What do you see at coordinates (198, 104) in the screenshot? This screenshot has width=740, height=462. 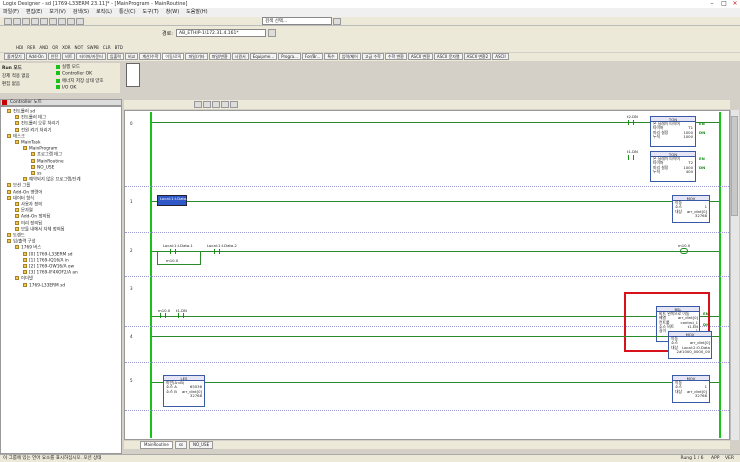 I see `zoom-in-icon` at bounding box center [198, 104].